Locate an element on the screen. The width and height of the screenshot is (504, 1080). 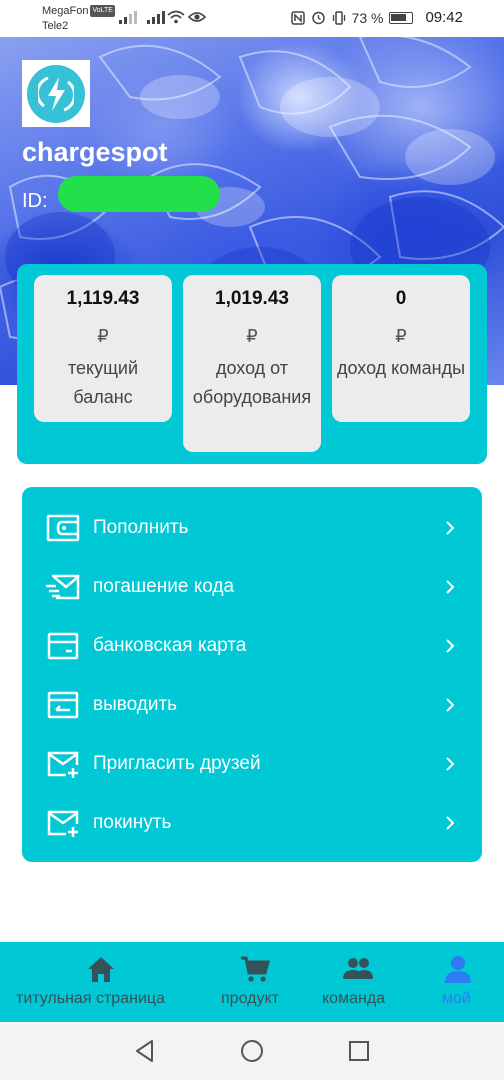
recents-icon is located at coordinates (359, 1051).